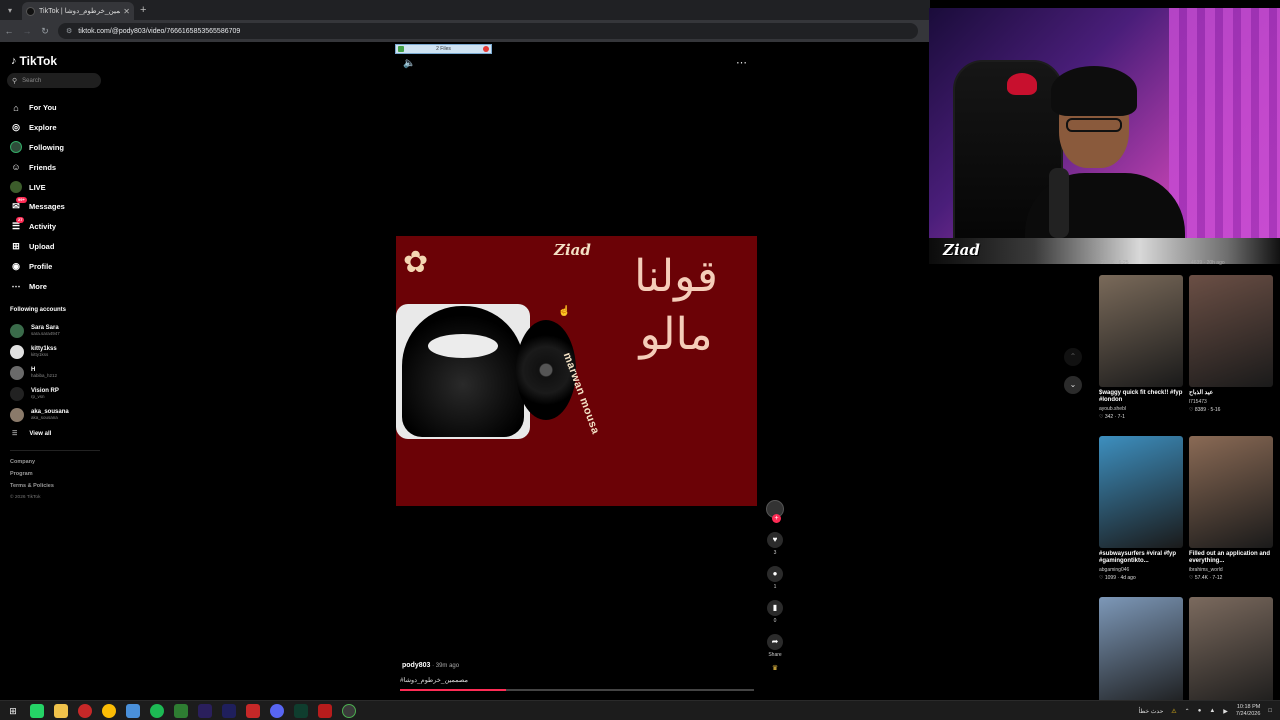 The image size is (1280, 720). What do you see at coordinates (775, 574) in the screenshot?
I see `comment-button: ●` at bounding box center [775, 574].